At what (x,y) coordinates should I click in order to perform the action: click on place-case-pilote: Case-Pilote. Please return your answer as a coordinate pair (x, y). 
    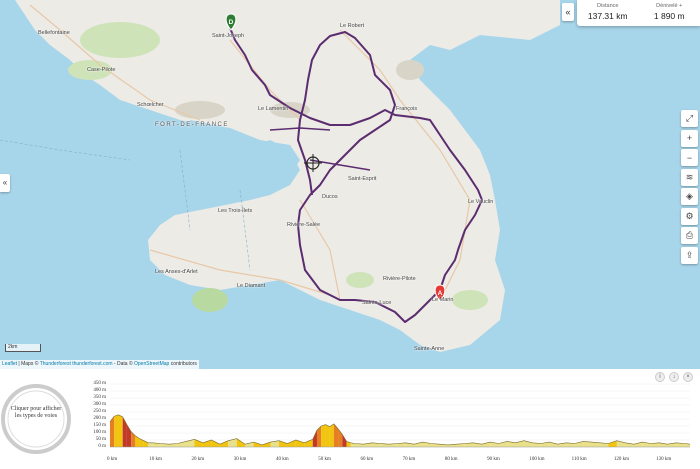
    Looking at the image, I should click on (101, 70).